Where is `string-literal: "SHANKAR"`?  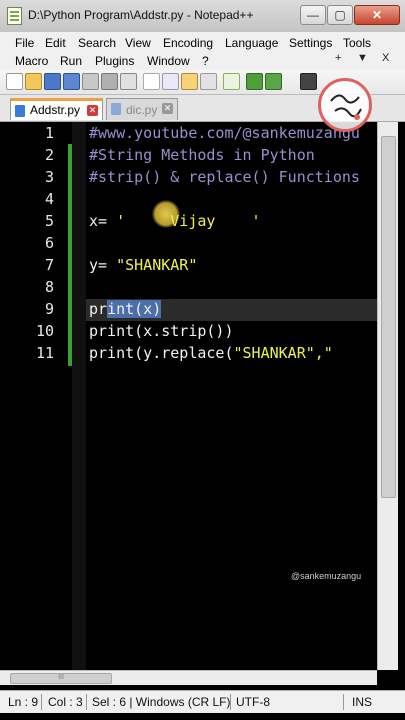
string-literal: "SHANKAR" is located at coordinates (157, 265).